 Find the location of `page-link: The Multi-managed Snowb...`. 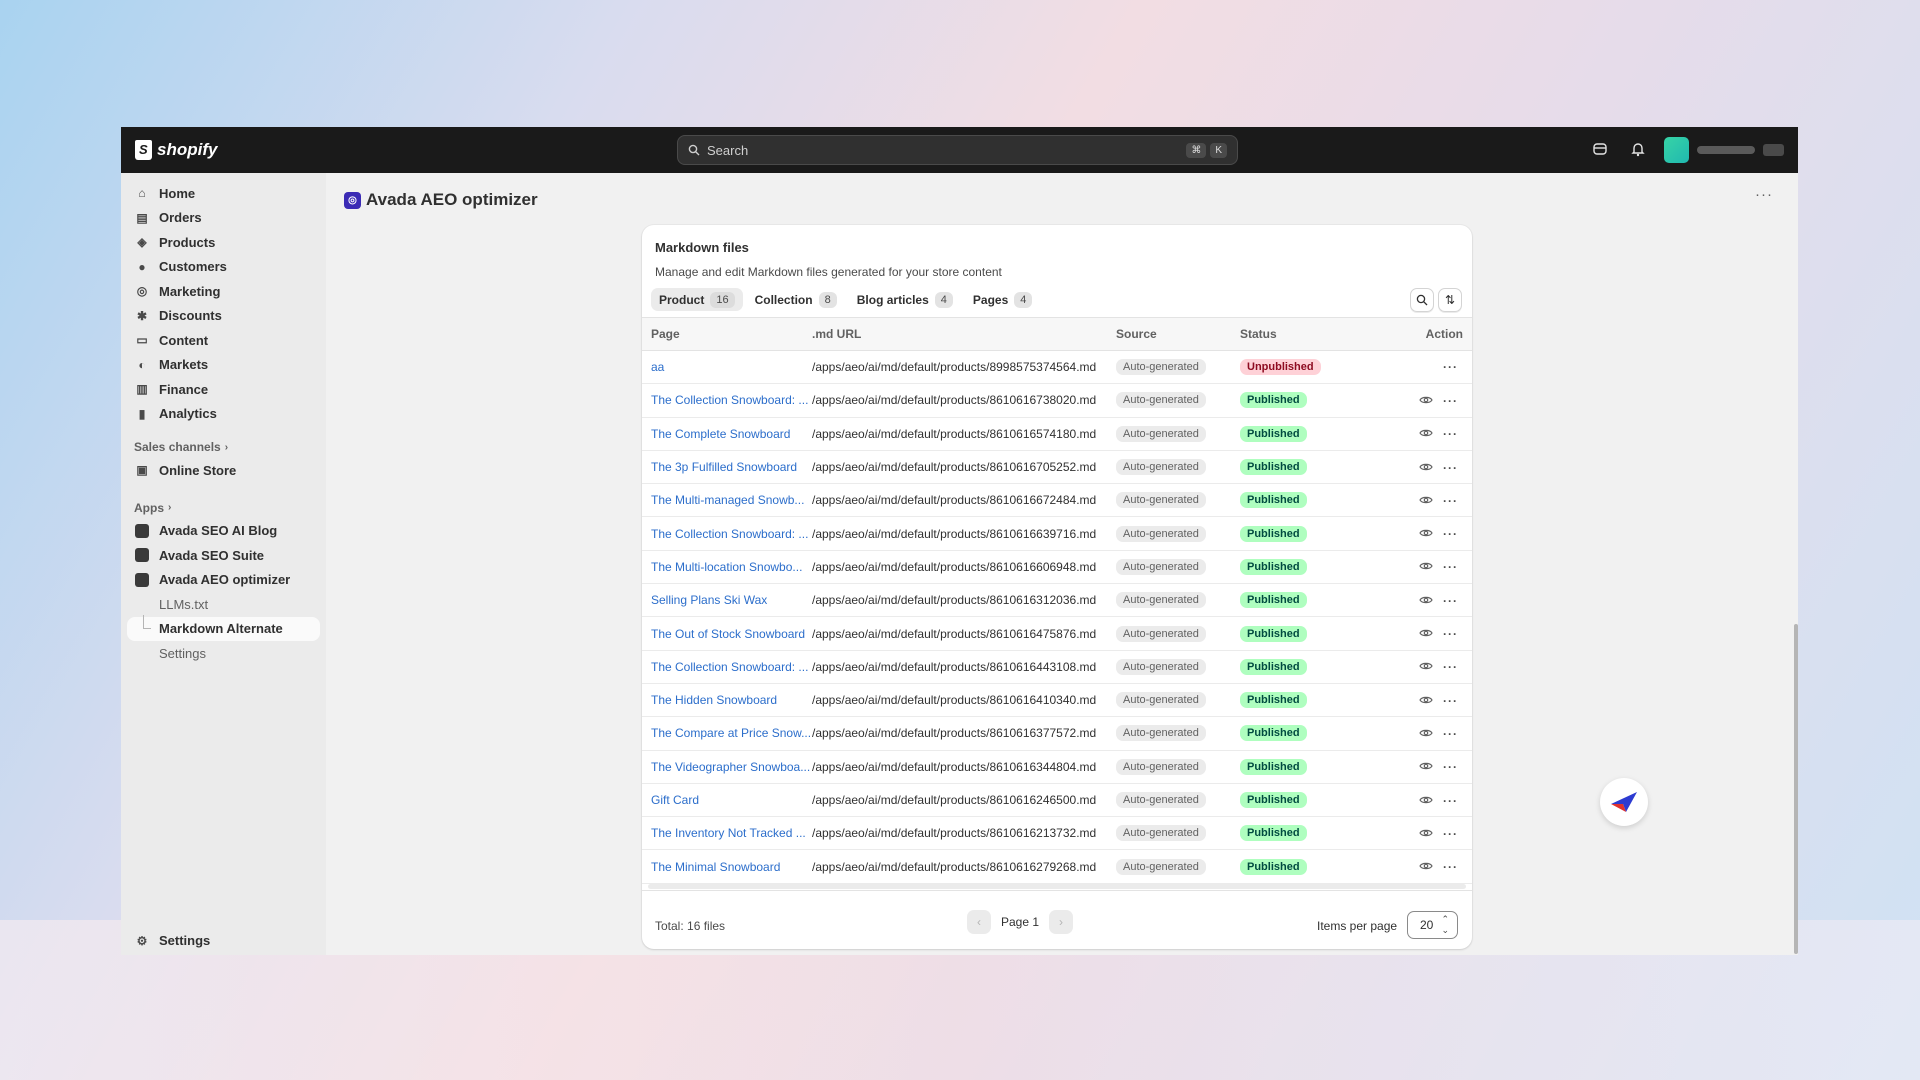

page-link: The Multi-managed Snowb... is located at coordinates (727, 500).